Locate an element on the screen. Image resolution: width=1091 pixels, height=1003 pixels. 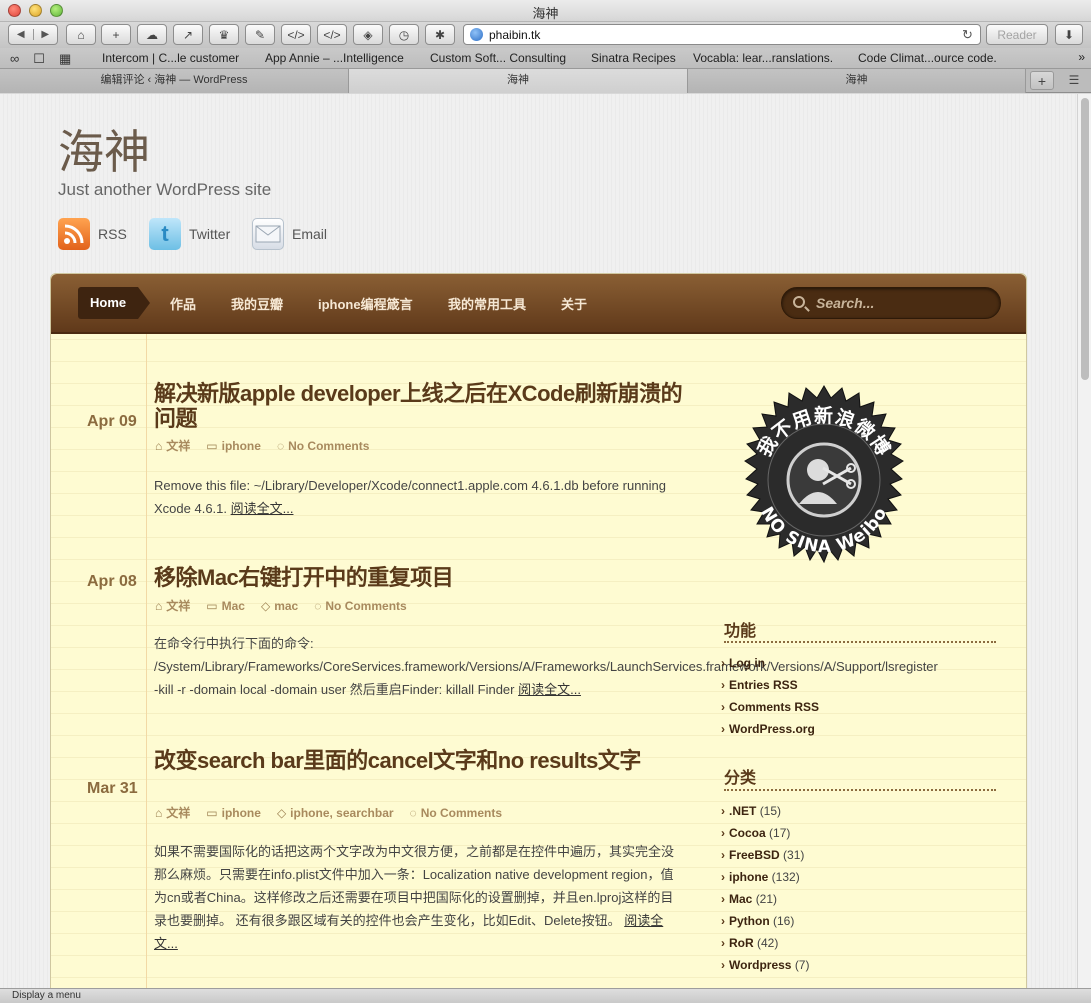
category-item: › iphone (132) is located at coordinates (760, 877).